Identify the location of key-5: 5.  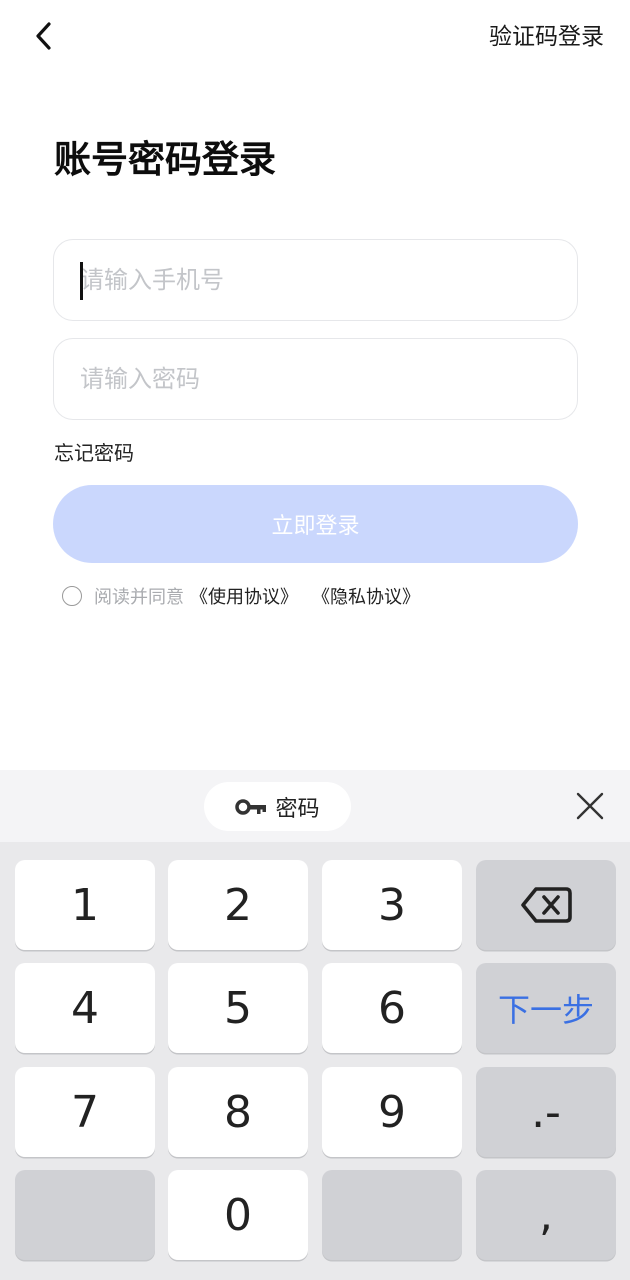
(238, 1008).